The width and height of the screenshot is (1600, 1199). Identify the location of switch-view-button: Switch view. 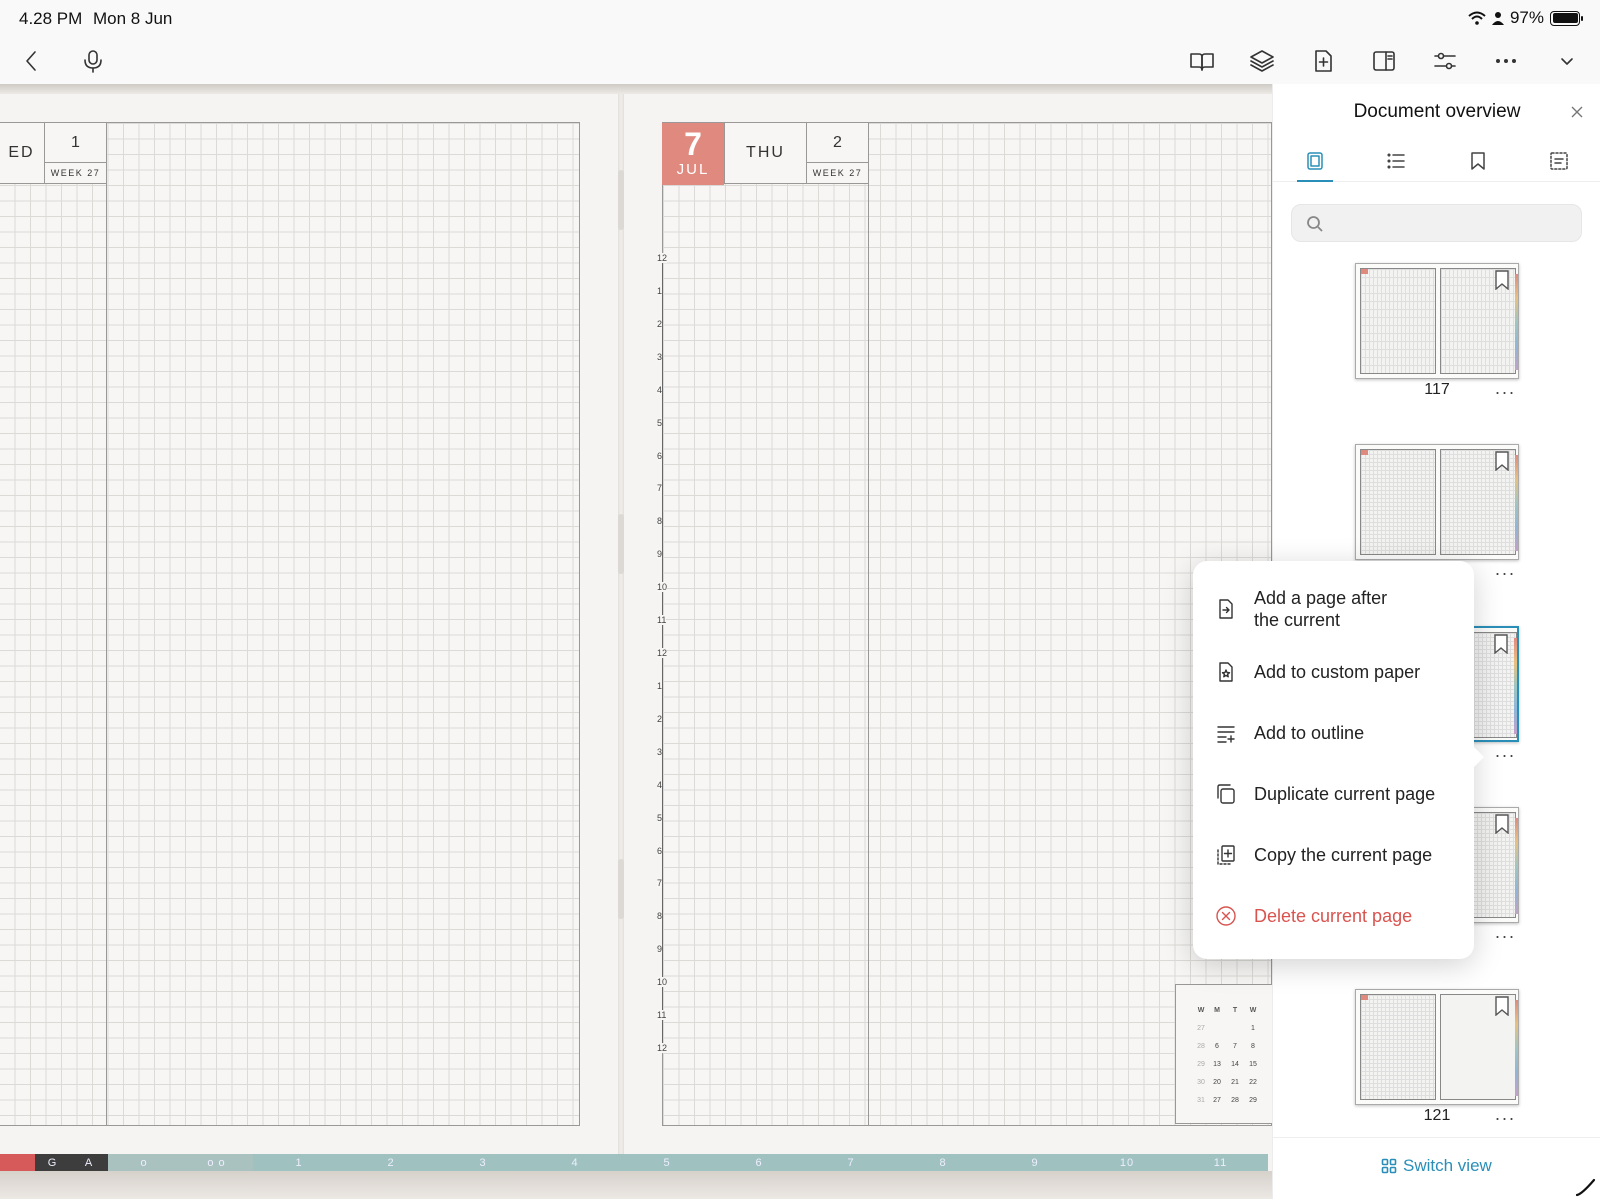
(1436, 1166).